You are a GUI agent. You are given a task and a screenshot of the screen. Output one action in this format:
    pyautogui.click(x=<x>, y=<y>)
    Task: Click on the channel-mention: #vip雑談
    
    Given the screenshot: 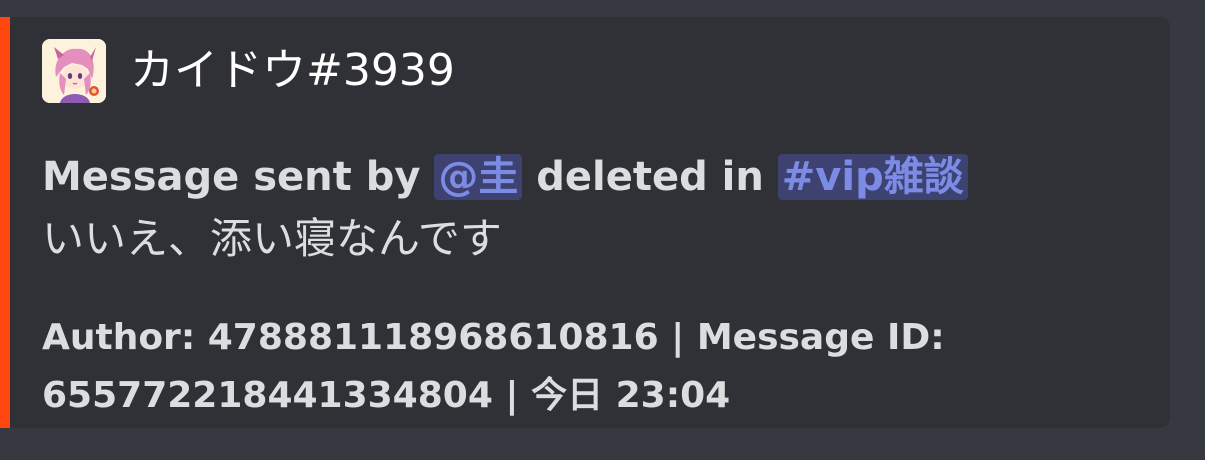 What is the action you would take?
    pyautogui.click(x=872, y=177)
    